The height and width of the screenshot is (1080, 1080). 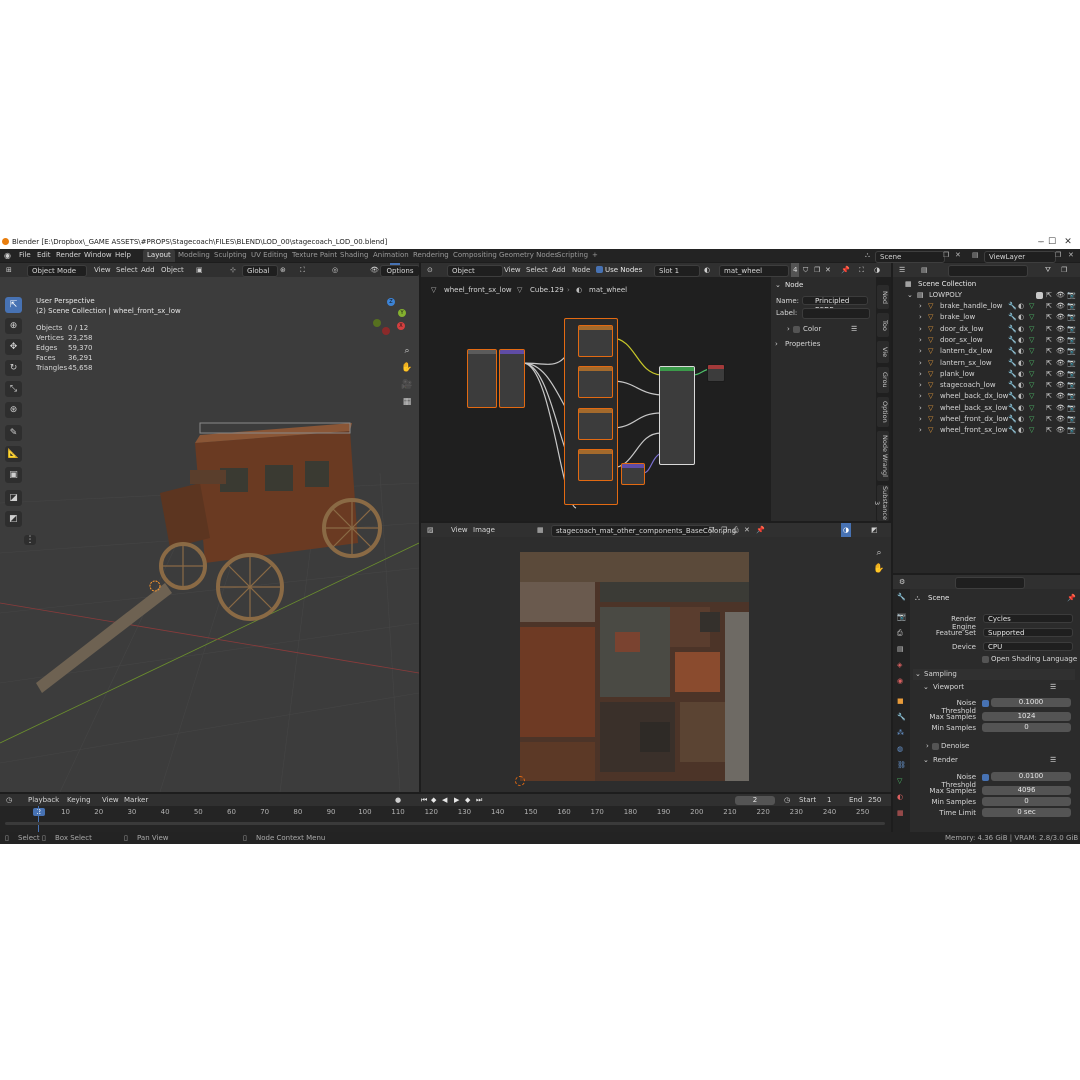 What do you see at coordinates (1026, 716) in the screenshot?
I see `vp-max-field: 1024` at bounding box center [1026, 716].